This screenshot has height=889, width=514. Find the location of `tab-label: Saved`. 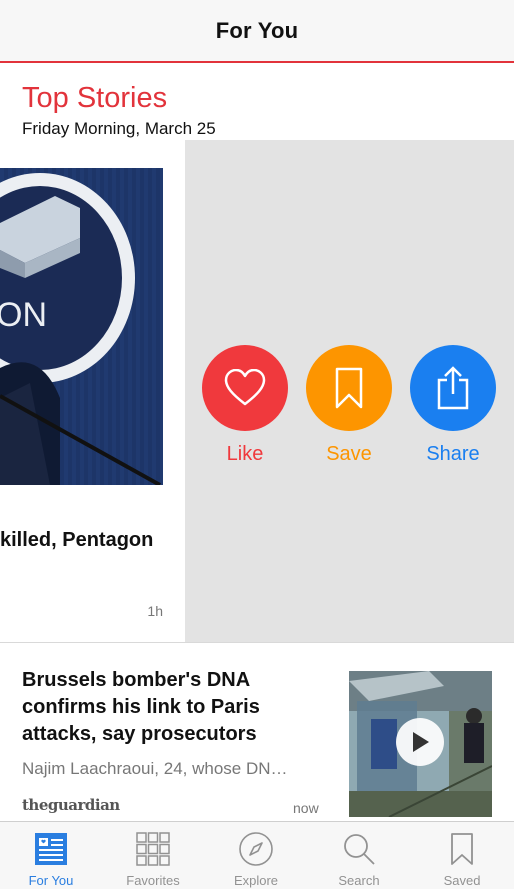

tab-label: Saved is located at coordinates (462, 880).